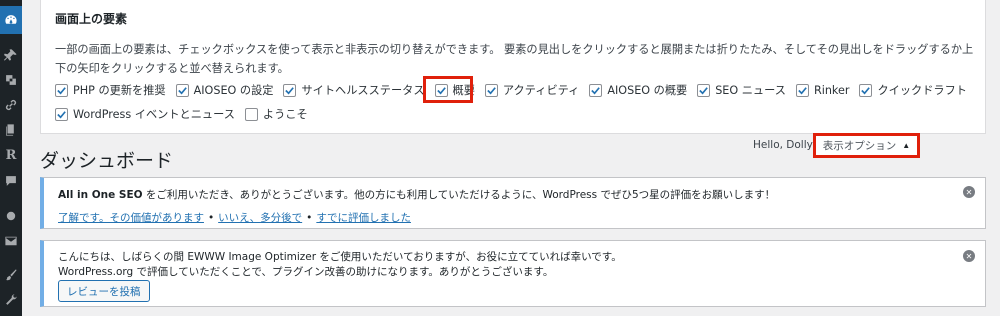 The image size is (1000, 316). Describe the element at coordinates (11, 20) in the screenshot. I see `dashboard-icon` at that location.